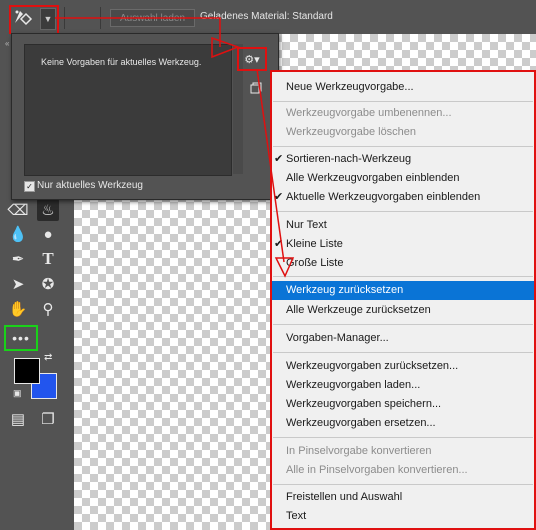  What do you see at coordinates (403, 310) in the screenshot?
I see `menu-item-reset-all-tools: Alle Werkzeuge zurücksetzen` at bounding box center [403, 310].